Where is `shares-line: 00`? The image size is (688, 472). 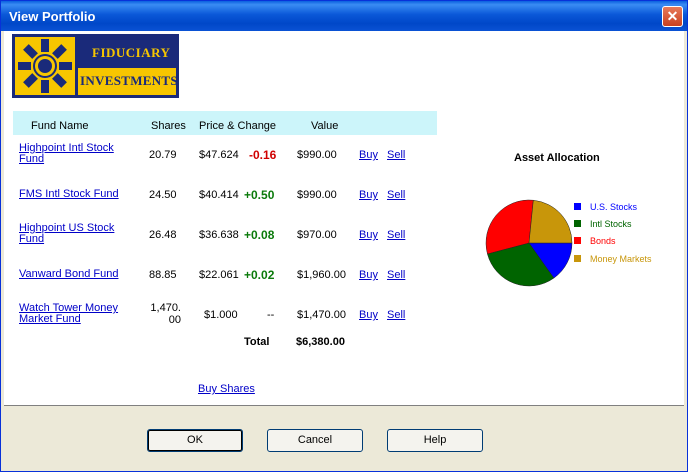 shares-line: 00 is located at coordinates (174, 320).